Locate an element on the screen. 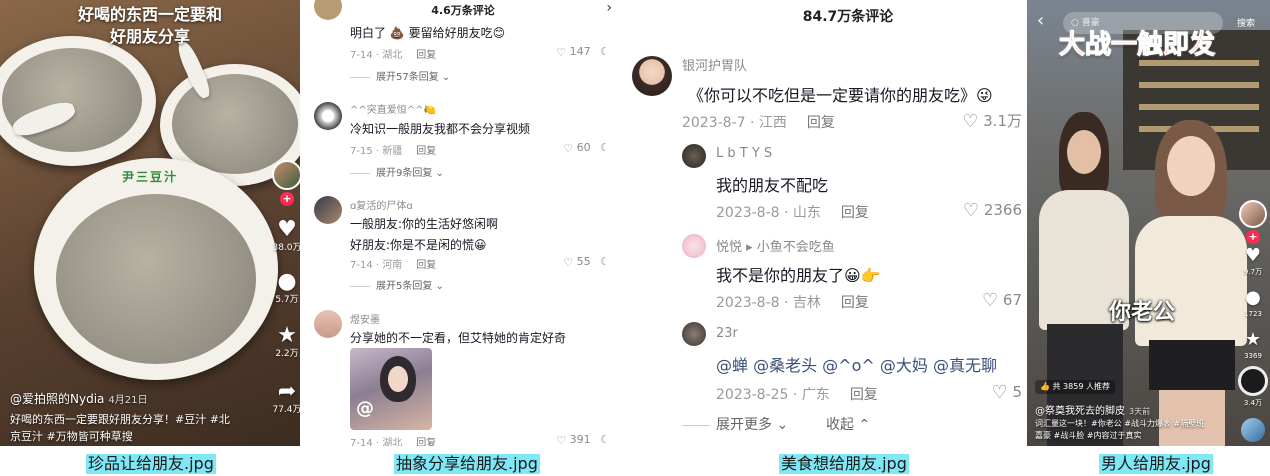  video-author: @爱拍照的Nydia 4月21日 is located at coordinates (78, 398).